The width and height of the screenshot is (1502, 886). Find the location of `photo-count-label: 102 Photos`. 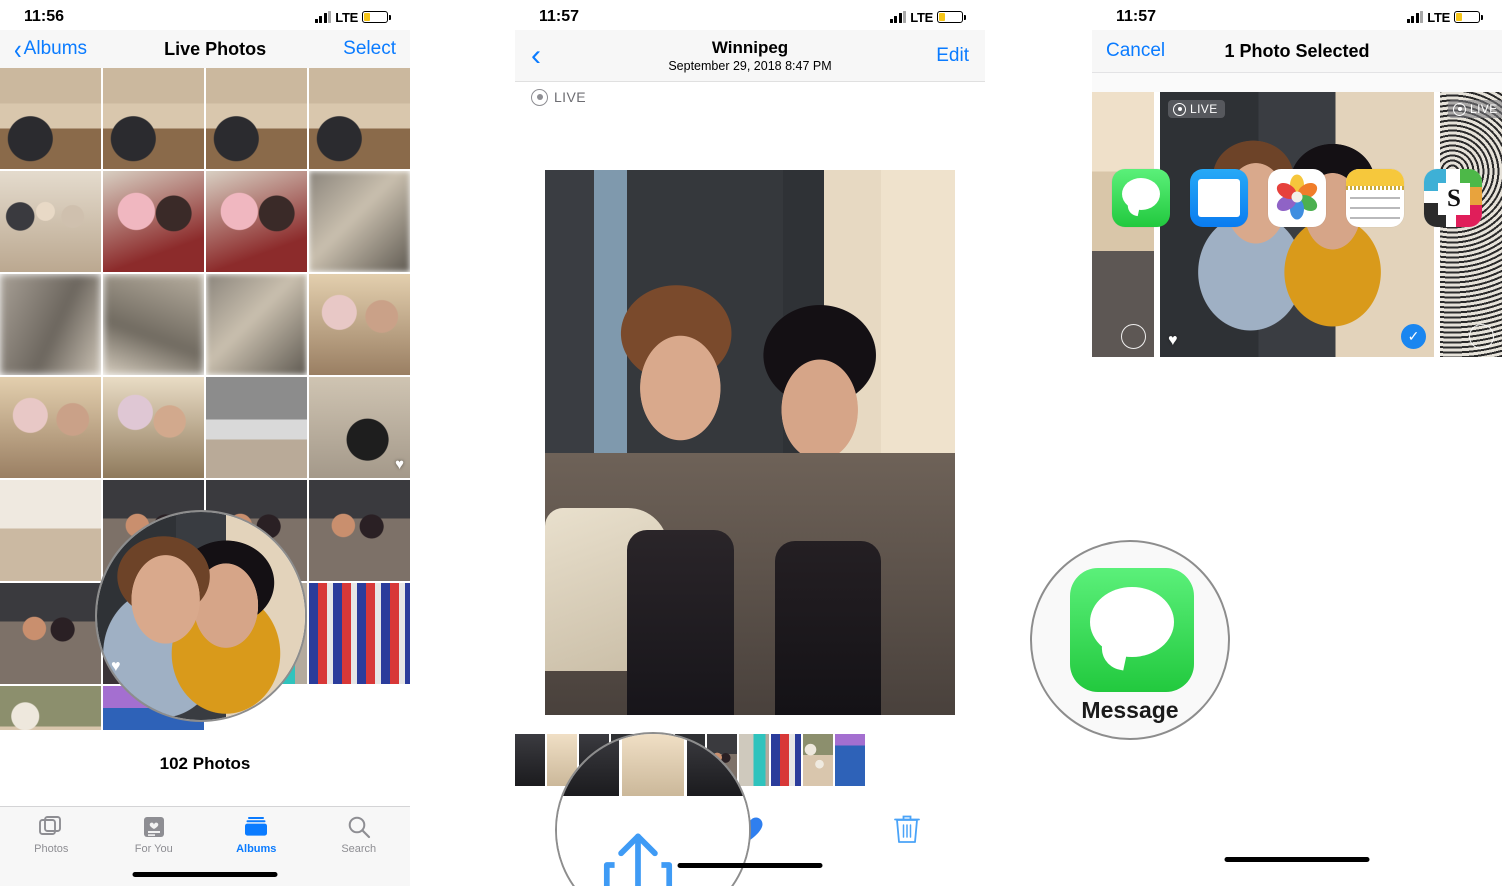

photo-count-label: 102 Photos is located at coordinates (205, 763).